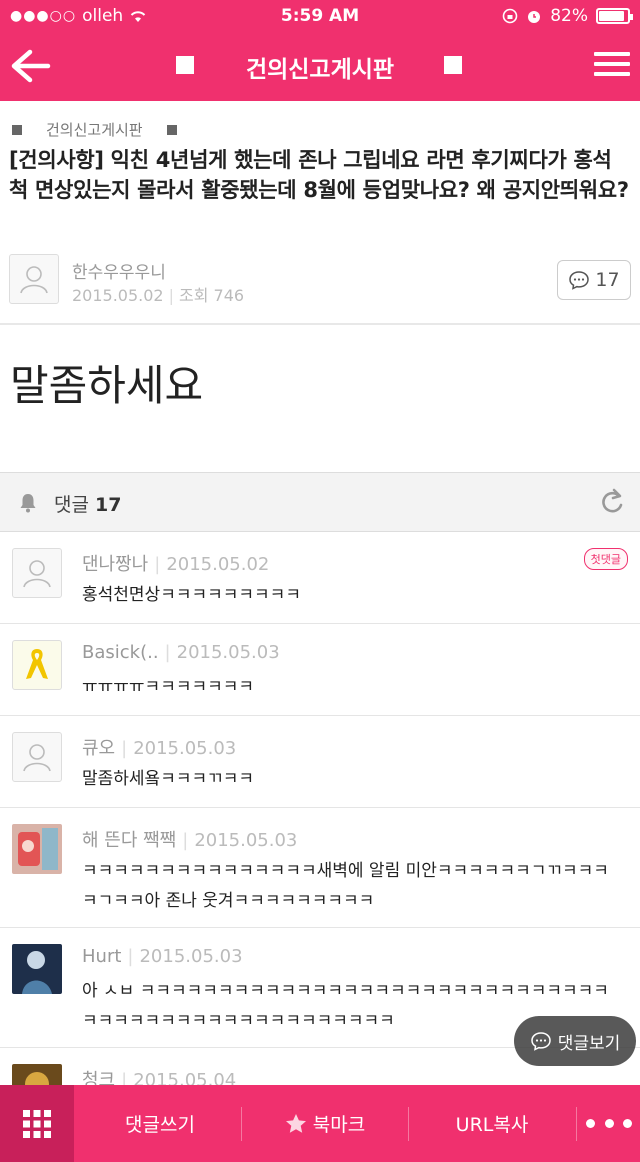 This screenshot has height=1162, width=640. What do you see at coordinates (320, 670) in the screenshot?
I see `comment-item: Basick(.. | 2015.05.03 ㅠㅠㅠㅠㅋㅋㅋㅋㅋㅋㅋ` at bounding box center [320, 670].